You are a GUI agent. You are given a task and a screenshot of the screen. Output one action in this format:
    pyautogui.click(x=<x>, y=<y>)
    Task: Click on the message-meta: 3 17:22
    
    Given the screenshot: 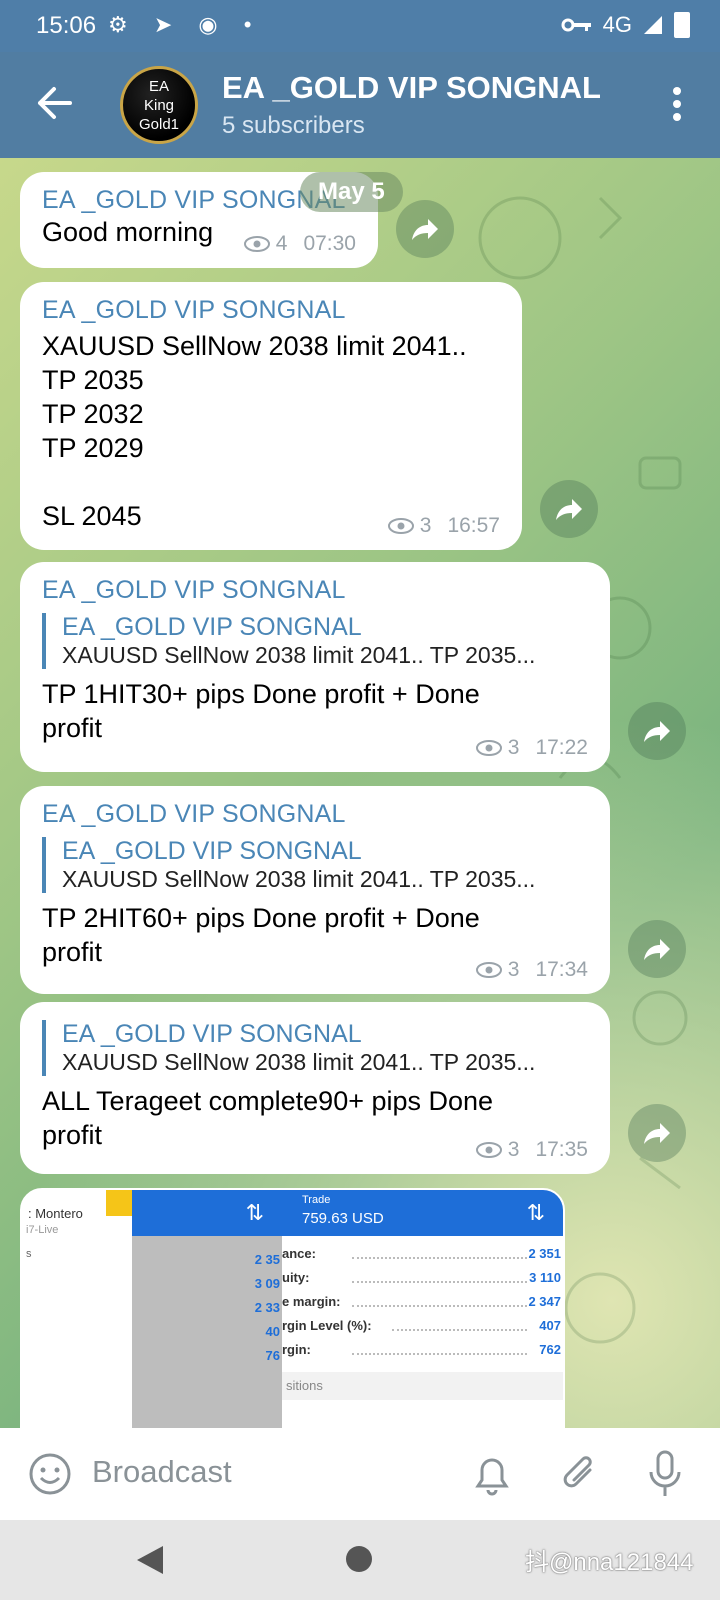 What is the action you would take?
    pyautogui.click(x=531, y=748)
    